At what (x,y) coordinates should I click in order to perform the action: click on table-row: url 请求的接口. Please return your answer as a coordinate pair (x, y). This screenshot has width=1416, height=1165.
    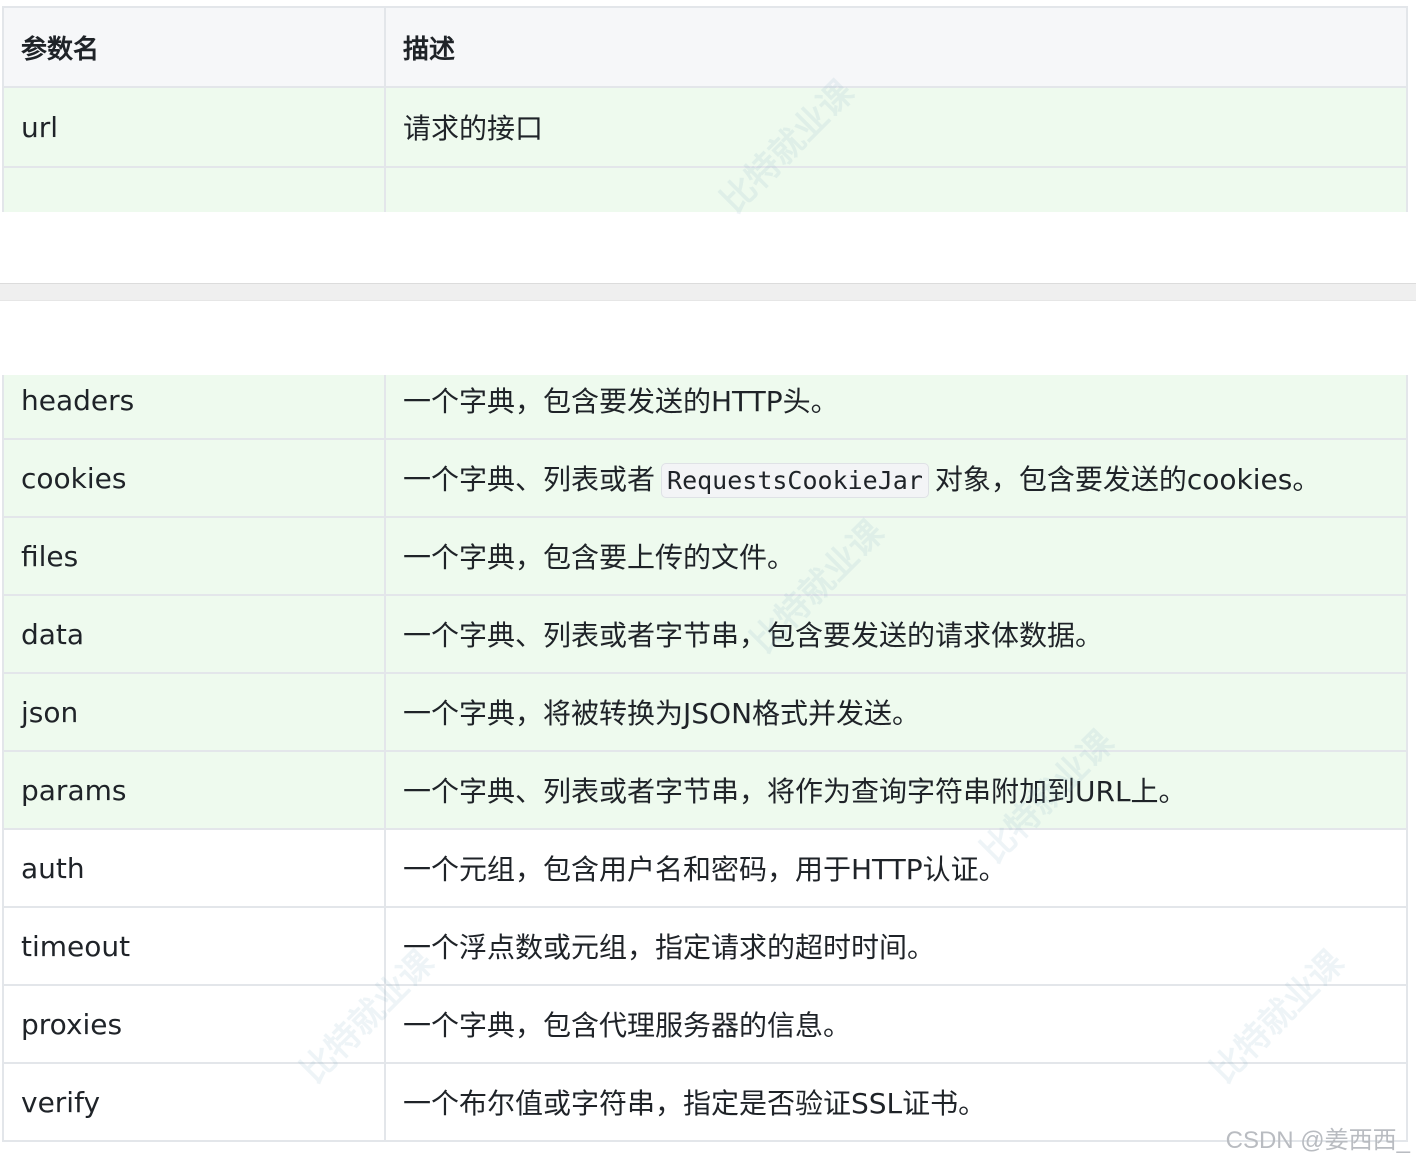
    Looking at the image, I should click on (705, 127).